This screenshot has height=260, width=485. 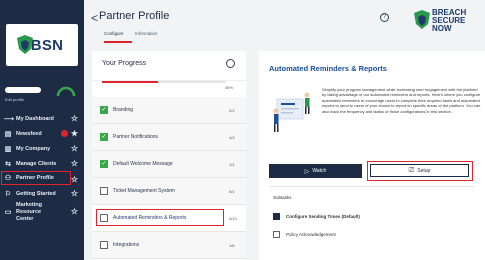 What do you see at coordinates (8, 178) in the screenshot?
I see `partner-profile-icon: ⚇` at bounding box center [8, 178].